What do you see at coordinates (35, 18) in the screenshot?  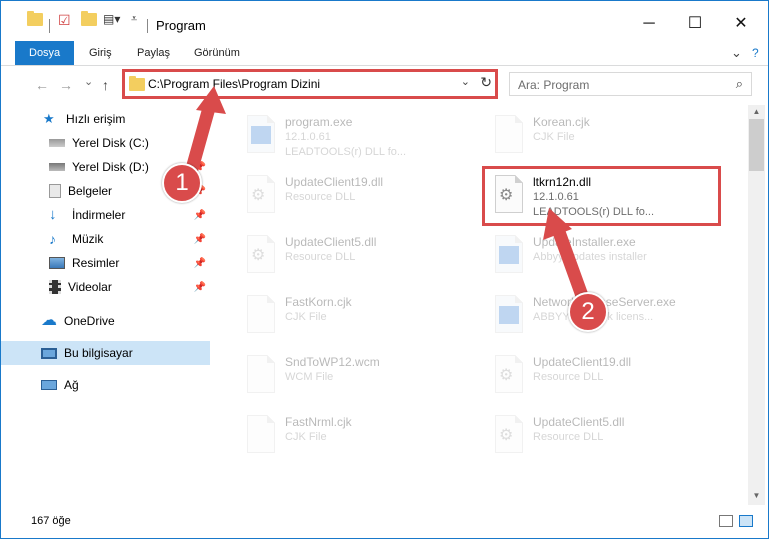 I see `folder-icon` at bounding box center [35, 18].